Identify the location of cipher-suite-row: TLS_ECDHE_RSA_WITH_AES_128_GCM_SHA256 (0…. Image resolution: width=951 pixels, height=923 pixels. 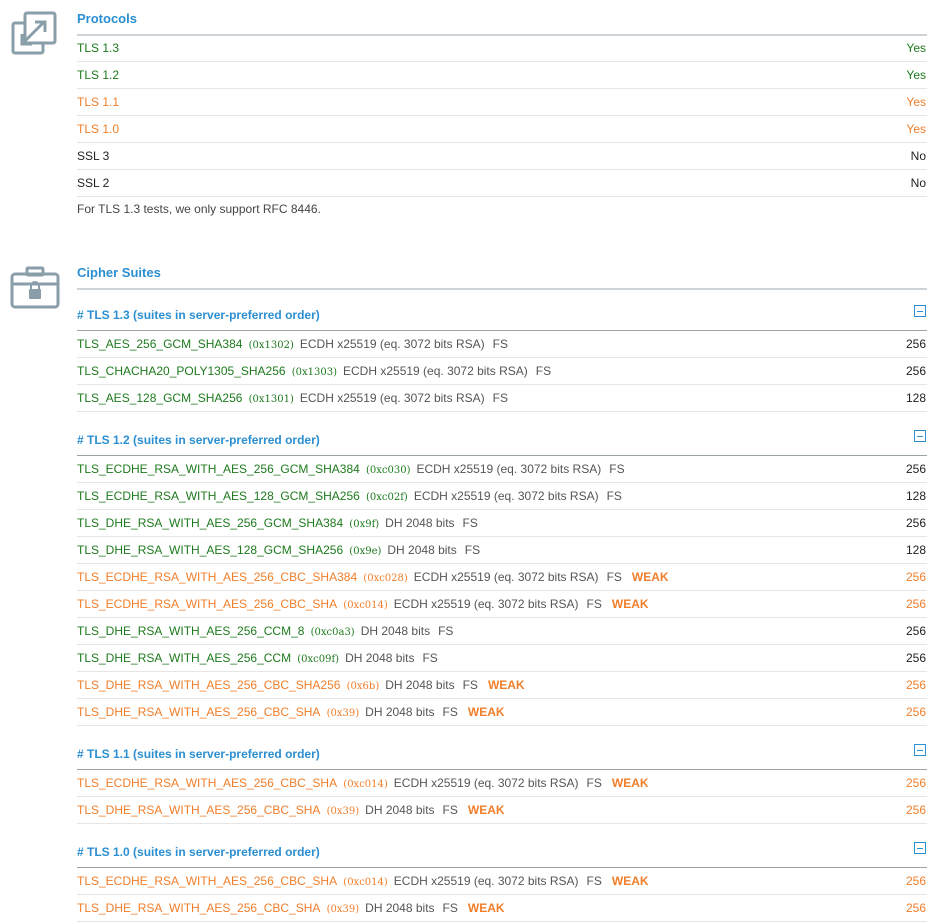
(502, 496).